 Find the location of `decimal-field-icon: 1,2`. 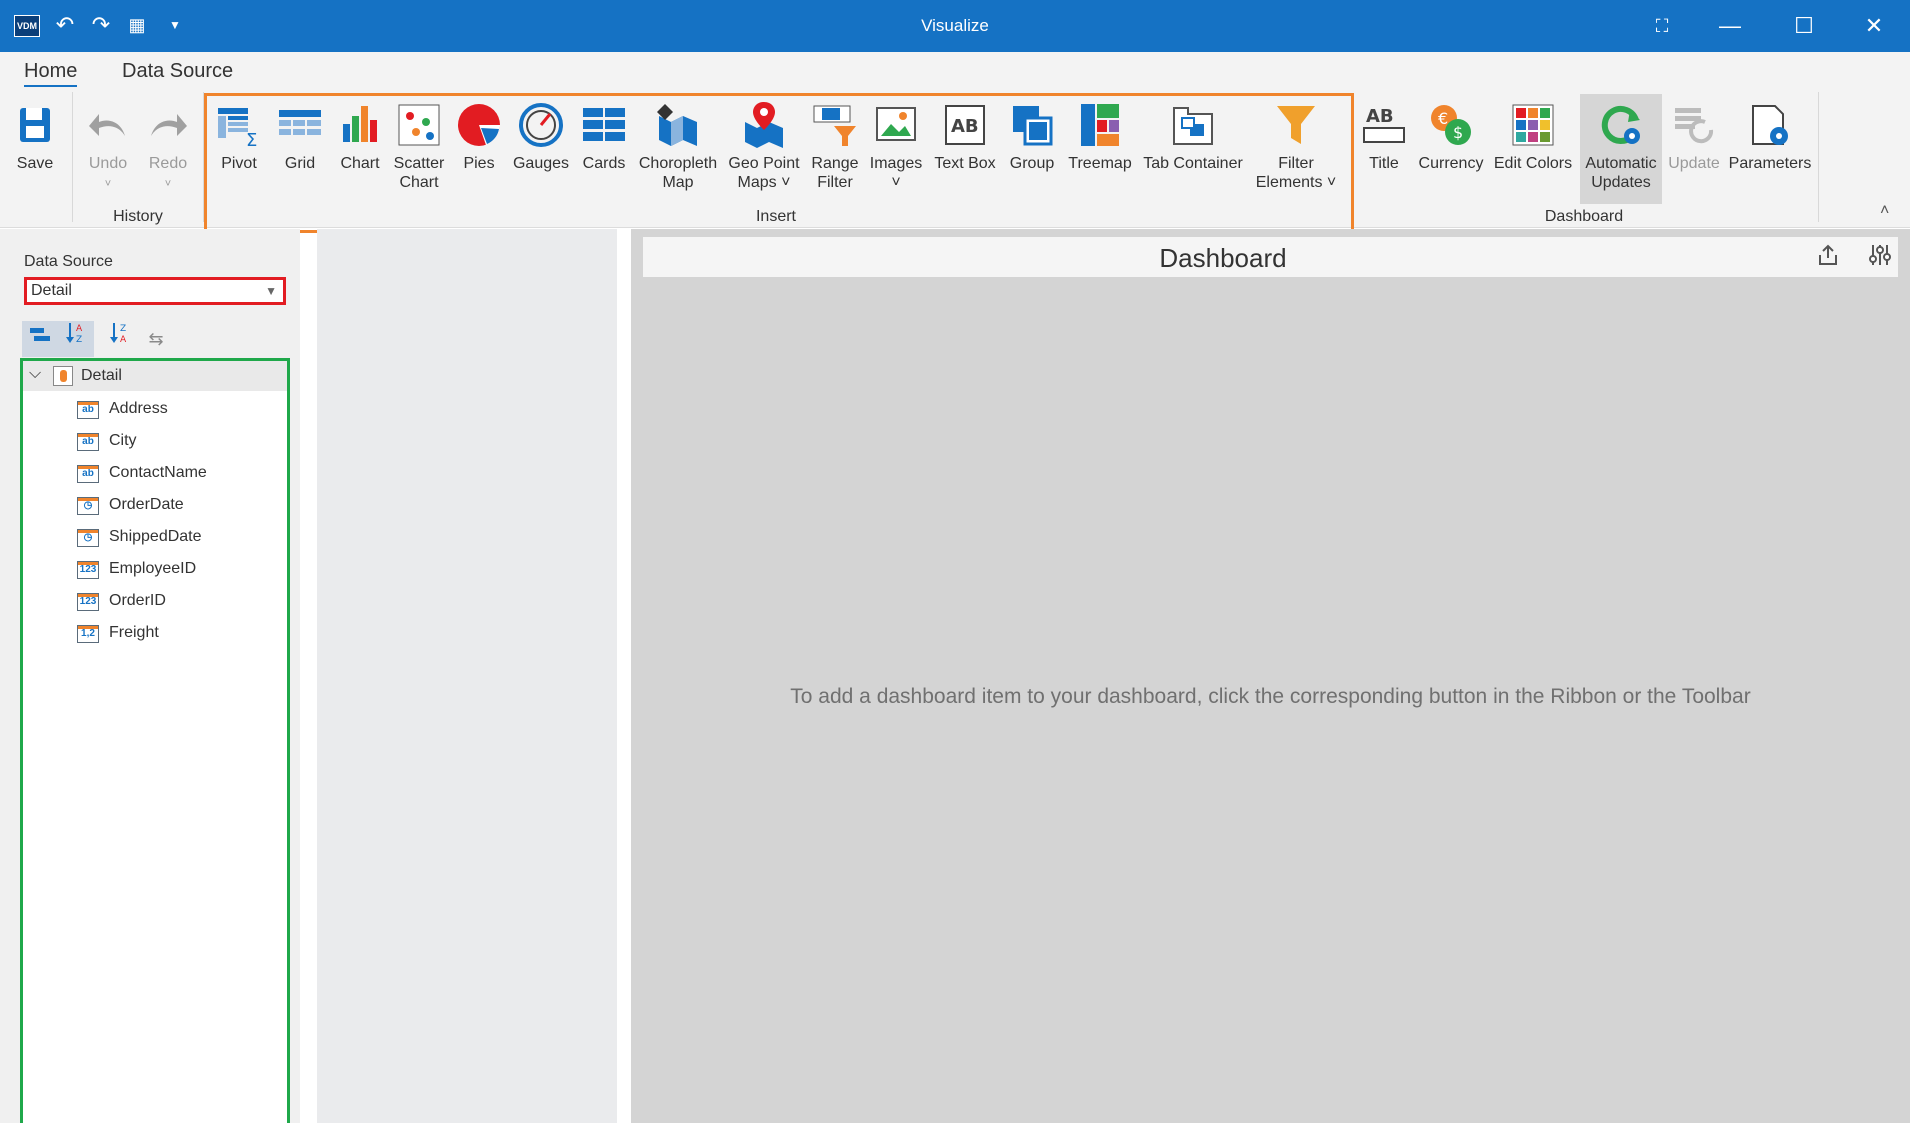

decimal-field-icon: 1,2 is located at coordinates (88, 634).